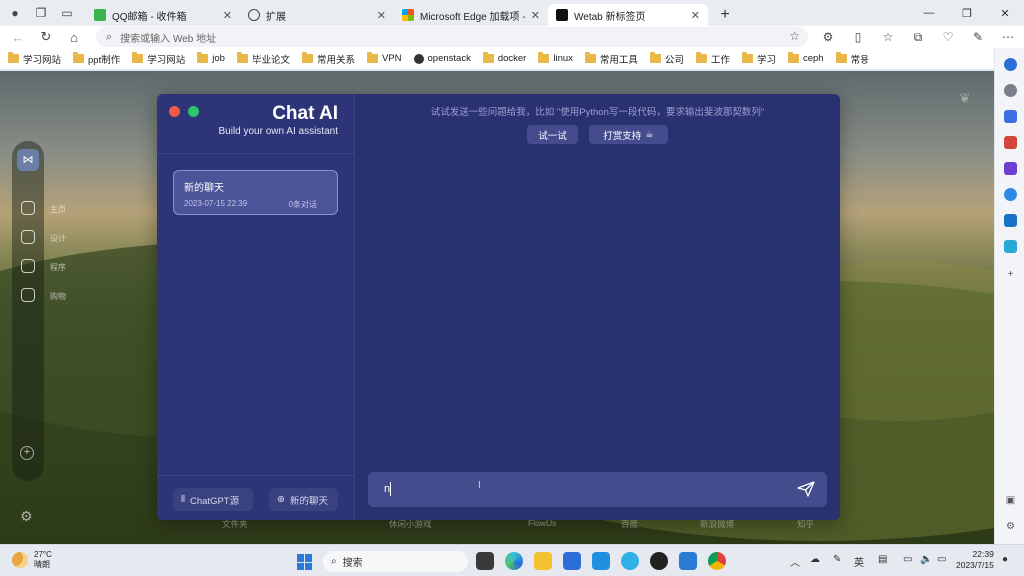 This screenshot has width=1024, height=576. Describe the element at coordinates (628, 134) in the screenshot. I see `support-button: 打赏支持 ☕` at that location.